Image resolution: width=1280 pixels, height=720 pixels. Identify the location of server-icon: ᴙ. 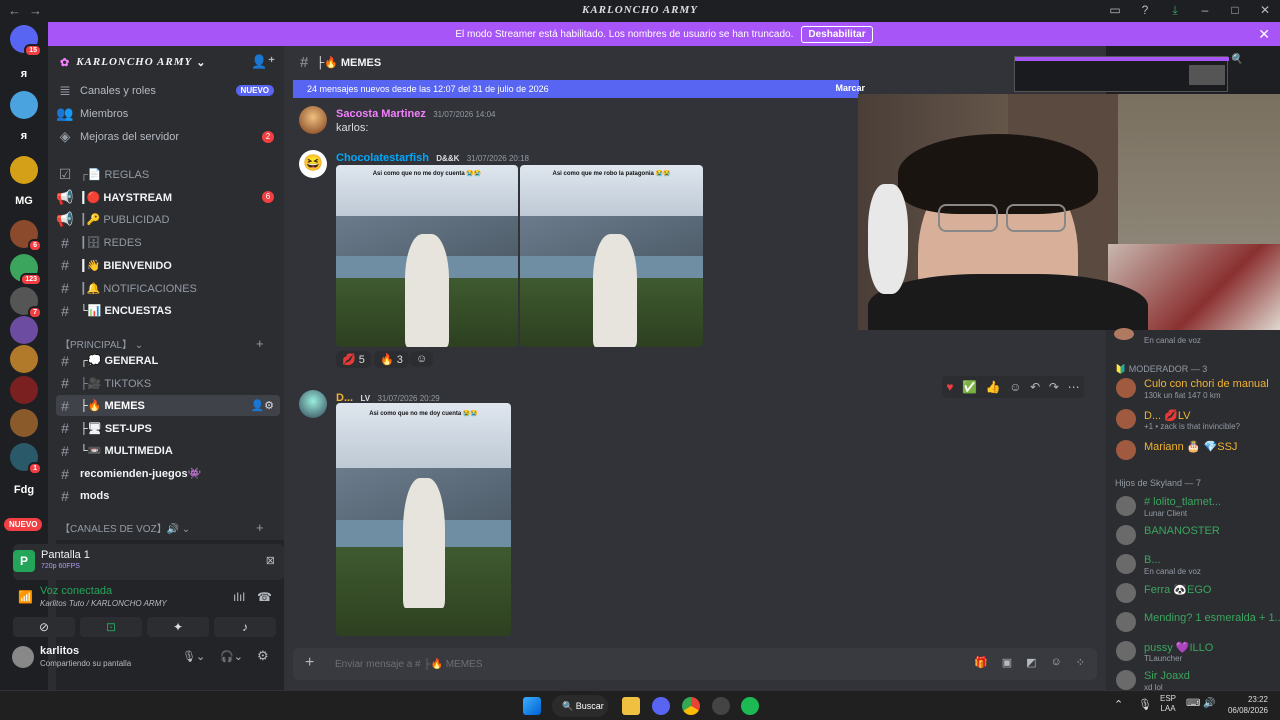
(24, 74).